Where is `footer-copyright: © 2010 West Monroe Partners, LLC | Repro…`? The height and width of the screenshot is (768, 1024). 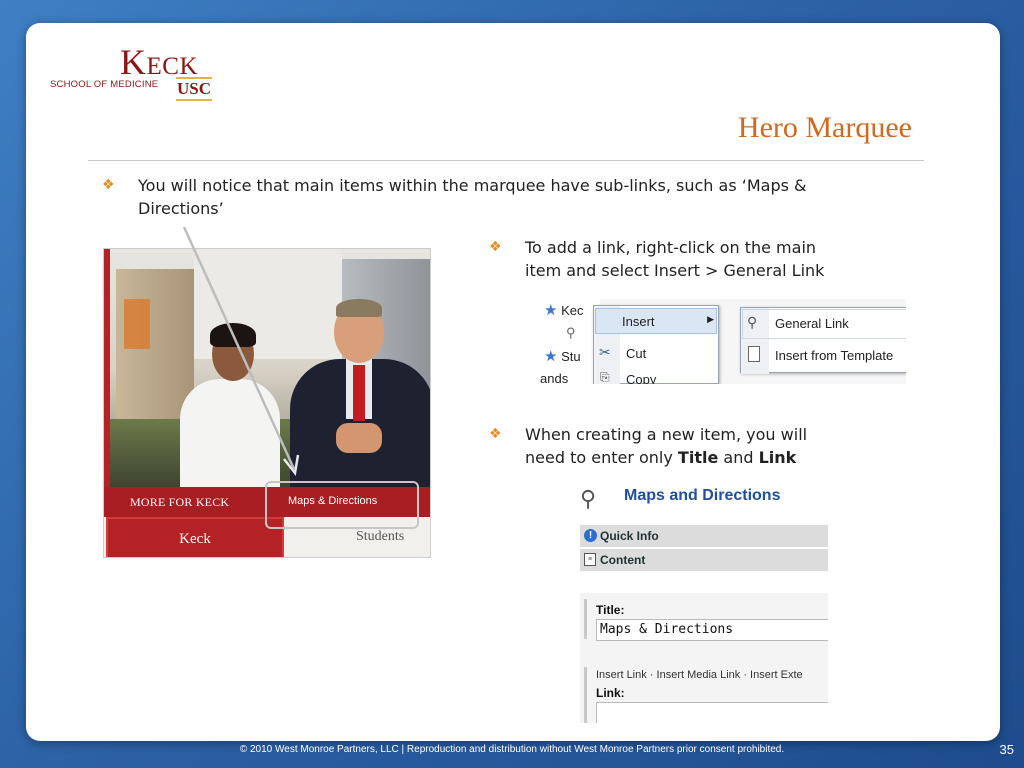 footer-copyright: © 2010 West Monroe Partners, LLC | Repro… is located at coordinates (512, 749).